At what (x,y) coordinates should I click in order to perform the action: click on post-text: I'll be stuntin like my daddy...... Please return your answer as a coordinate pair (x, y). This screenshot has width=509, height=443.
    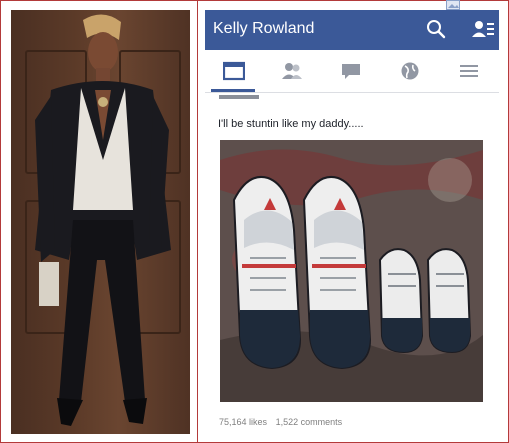
    Looking at the image, I should click on (291, 124).